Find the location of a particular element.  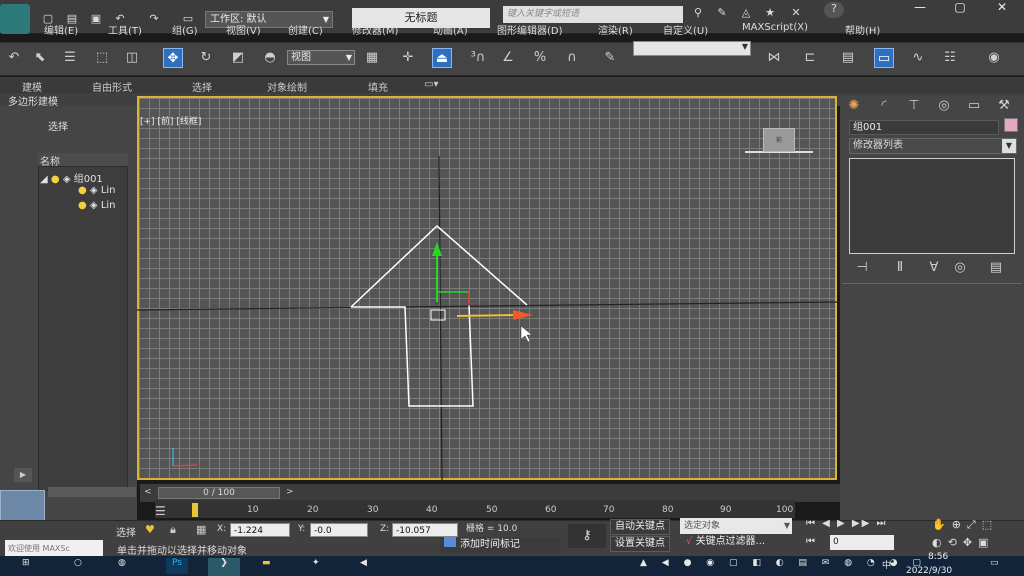

menu-tools: 工具(T) is located at coordinates (125, 29).